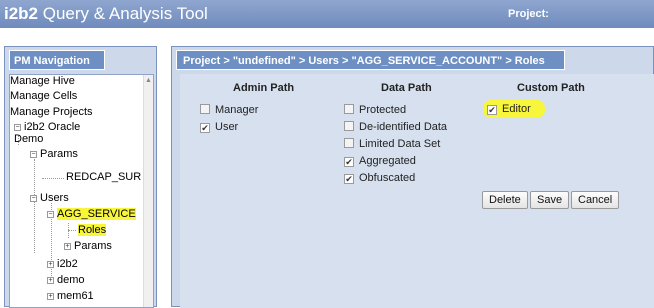  What do you see at coordinates (43, 96) in the screenshot?
I see `tree-item-manage-cells: Manage Cells` at bounding box center [43, 96].